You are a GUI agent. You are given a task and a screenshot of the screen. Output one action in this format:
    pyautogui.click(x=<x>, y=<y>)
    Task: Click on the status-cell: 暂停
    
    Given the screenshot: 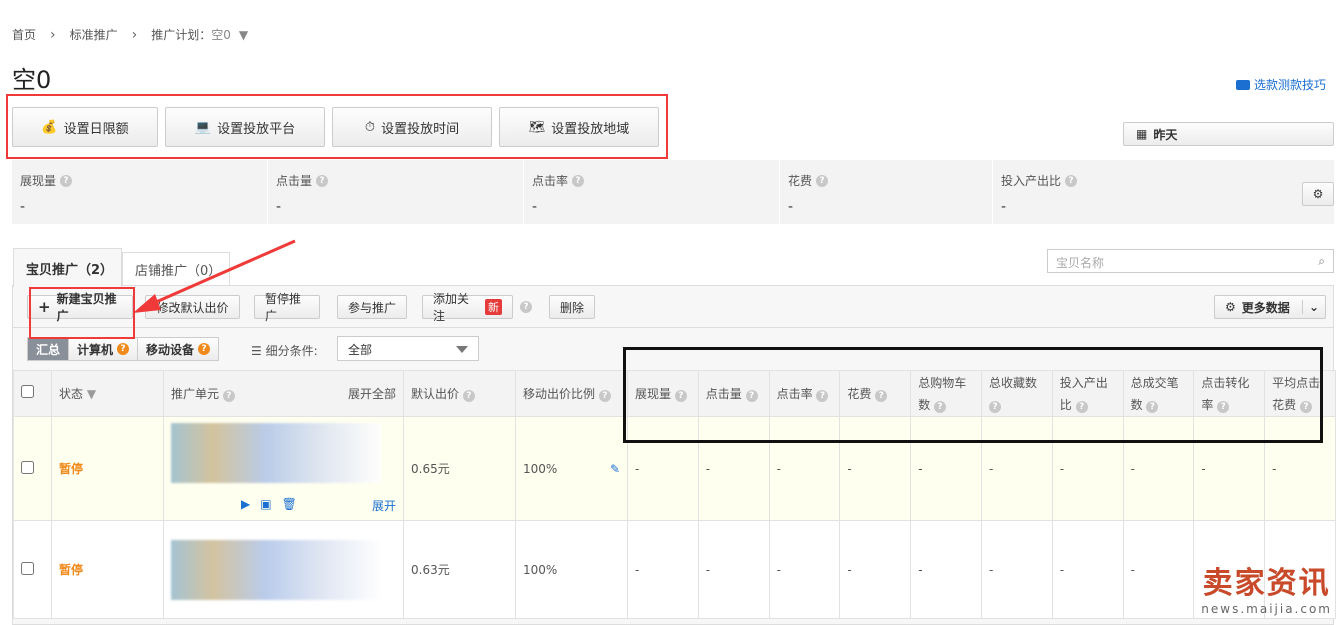 What is the action you would take?
    pyautogui.click(x=107, y=569)
    